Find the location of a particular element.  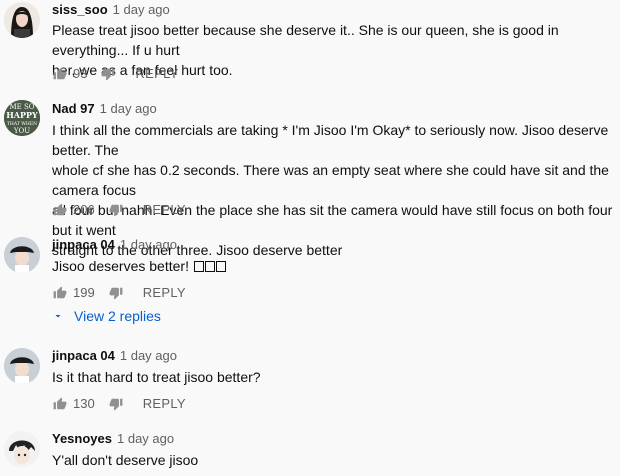

comment-header: Yesnoyes 1 day ago is located at coordinates (113, 439).